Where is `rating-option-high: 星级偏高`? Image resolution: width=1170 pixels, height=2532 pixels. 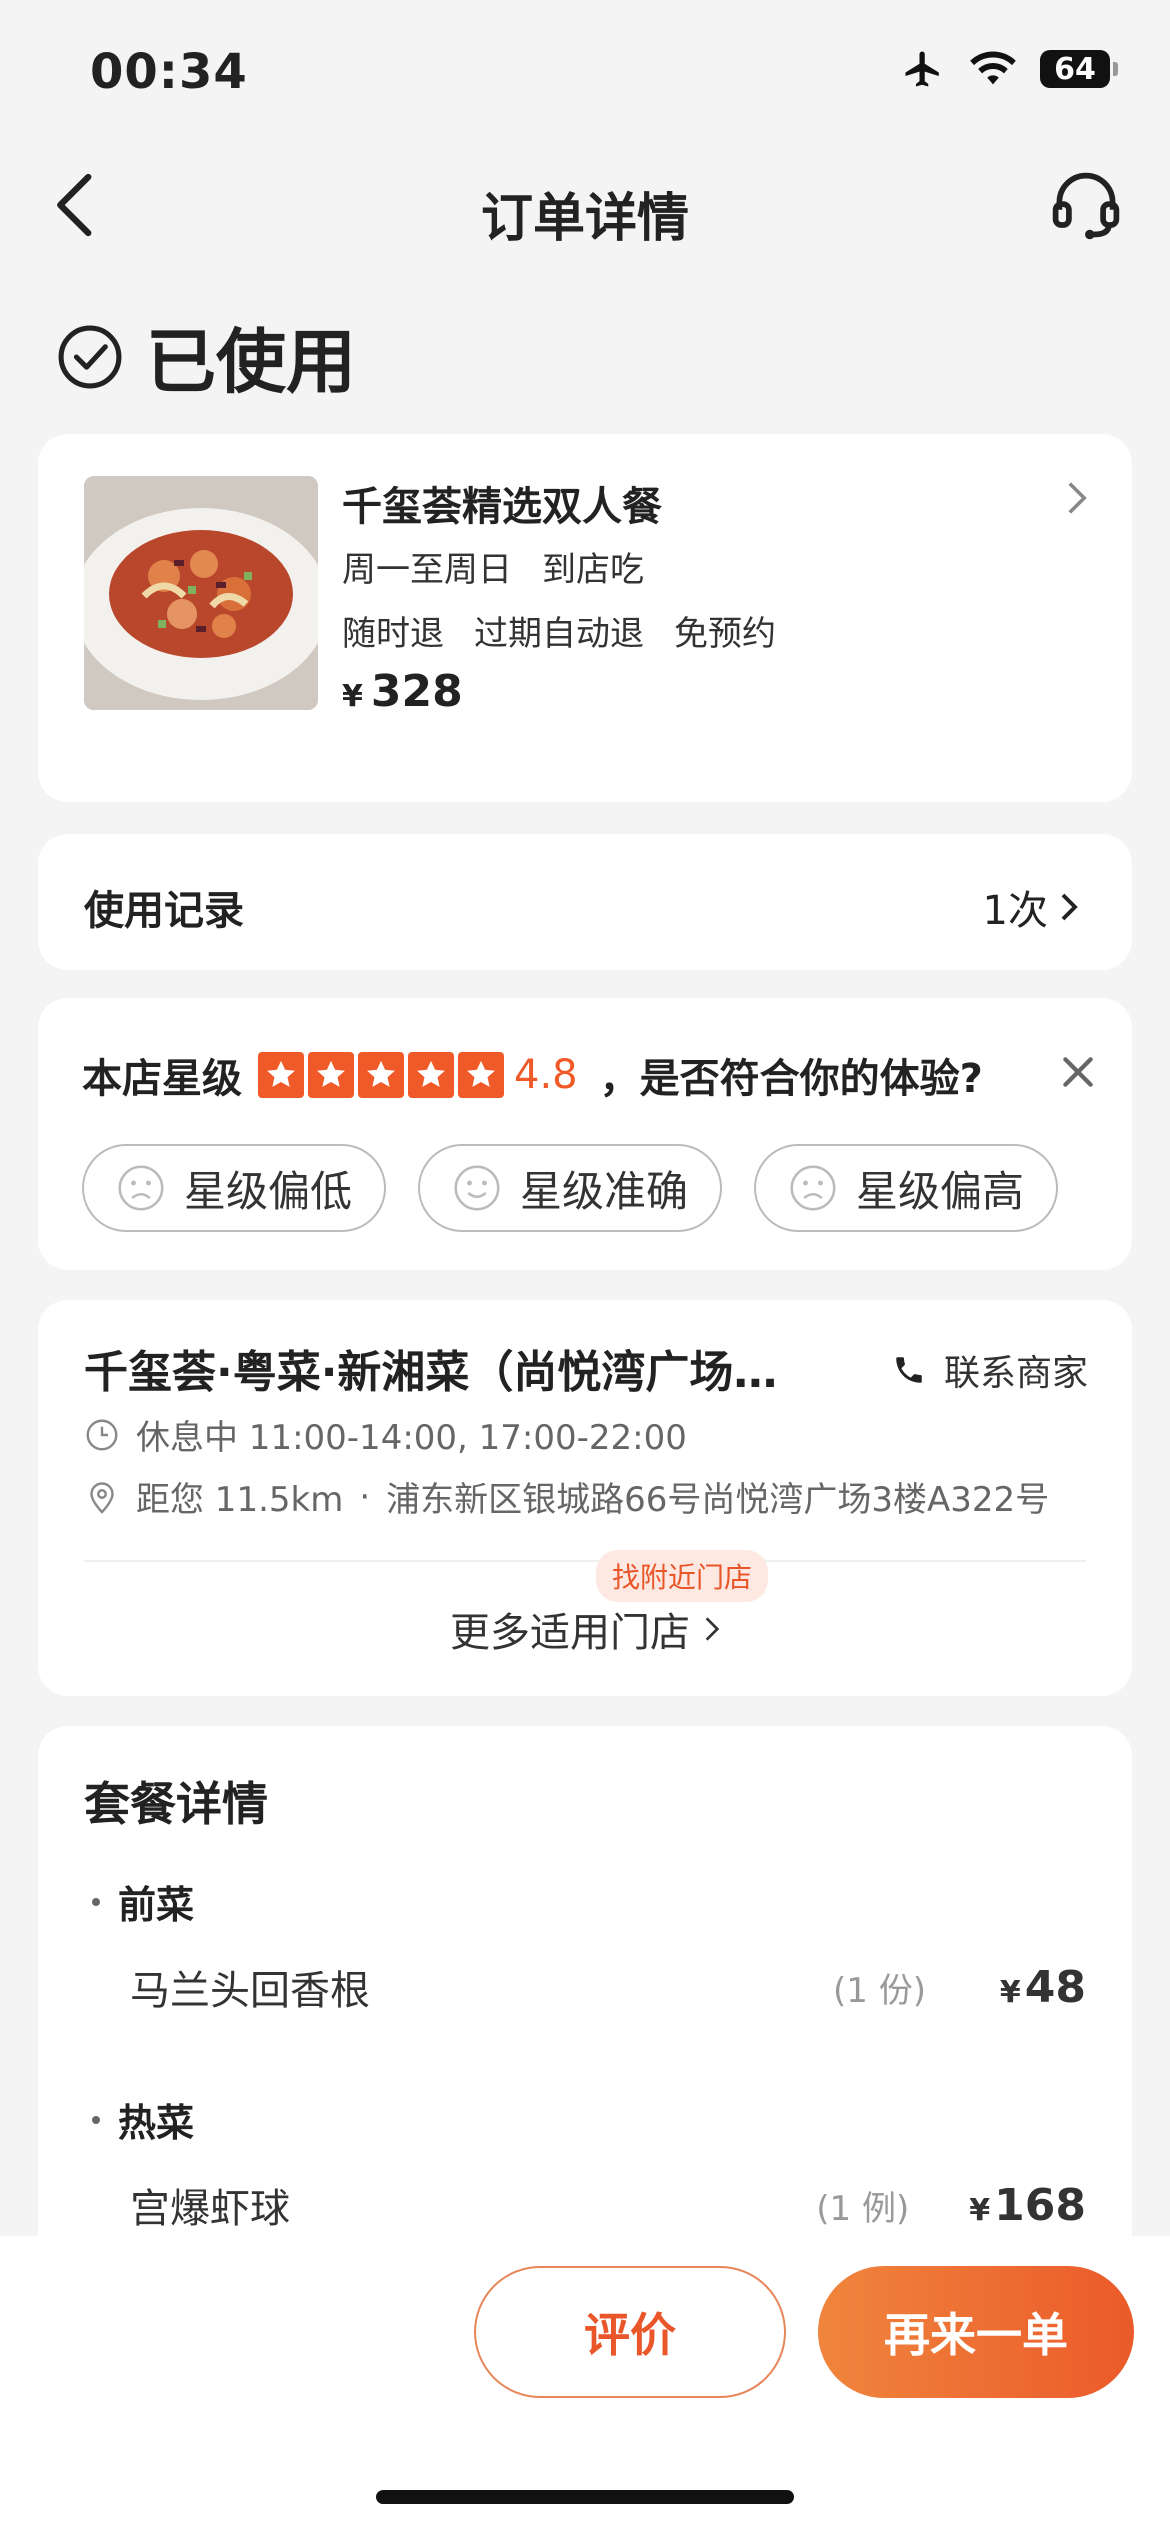
rating-option-high: 星级偏高 is located at coordinates (906, 1188).